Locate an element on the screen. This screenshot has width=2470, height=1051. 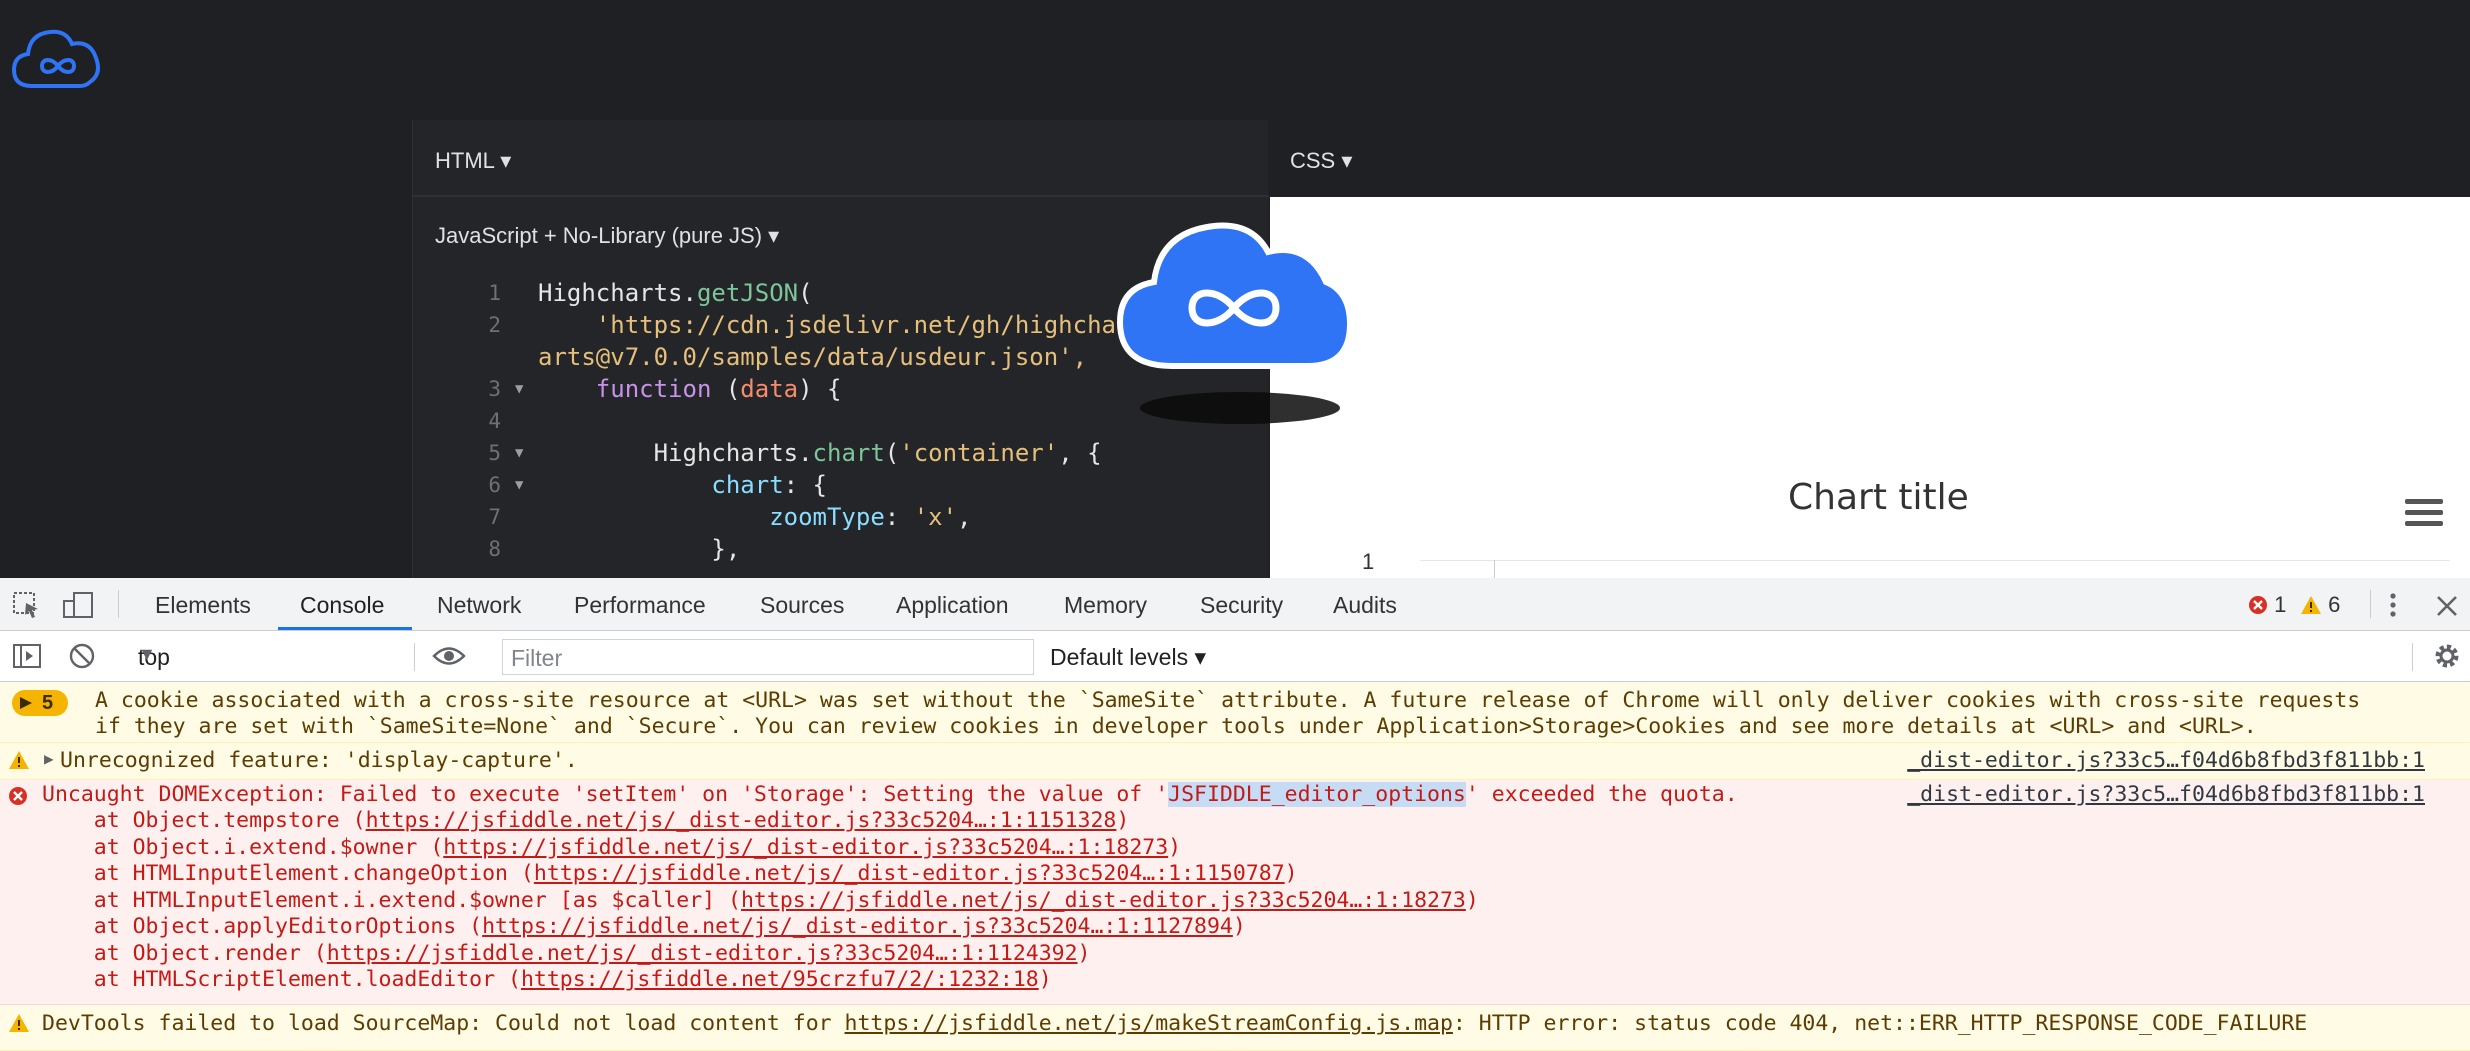
code-line: 6 ▼ chart: { is located at coordinates (841, 485).